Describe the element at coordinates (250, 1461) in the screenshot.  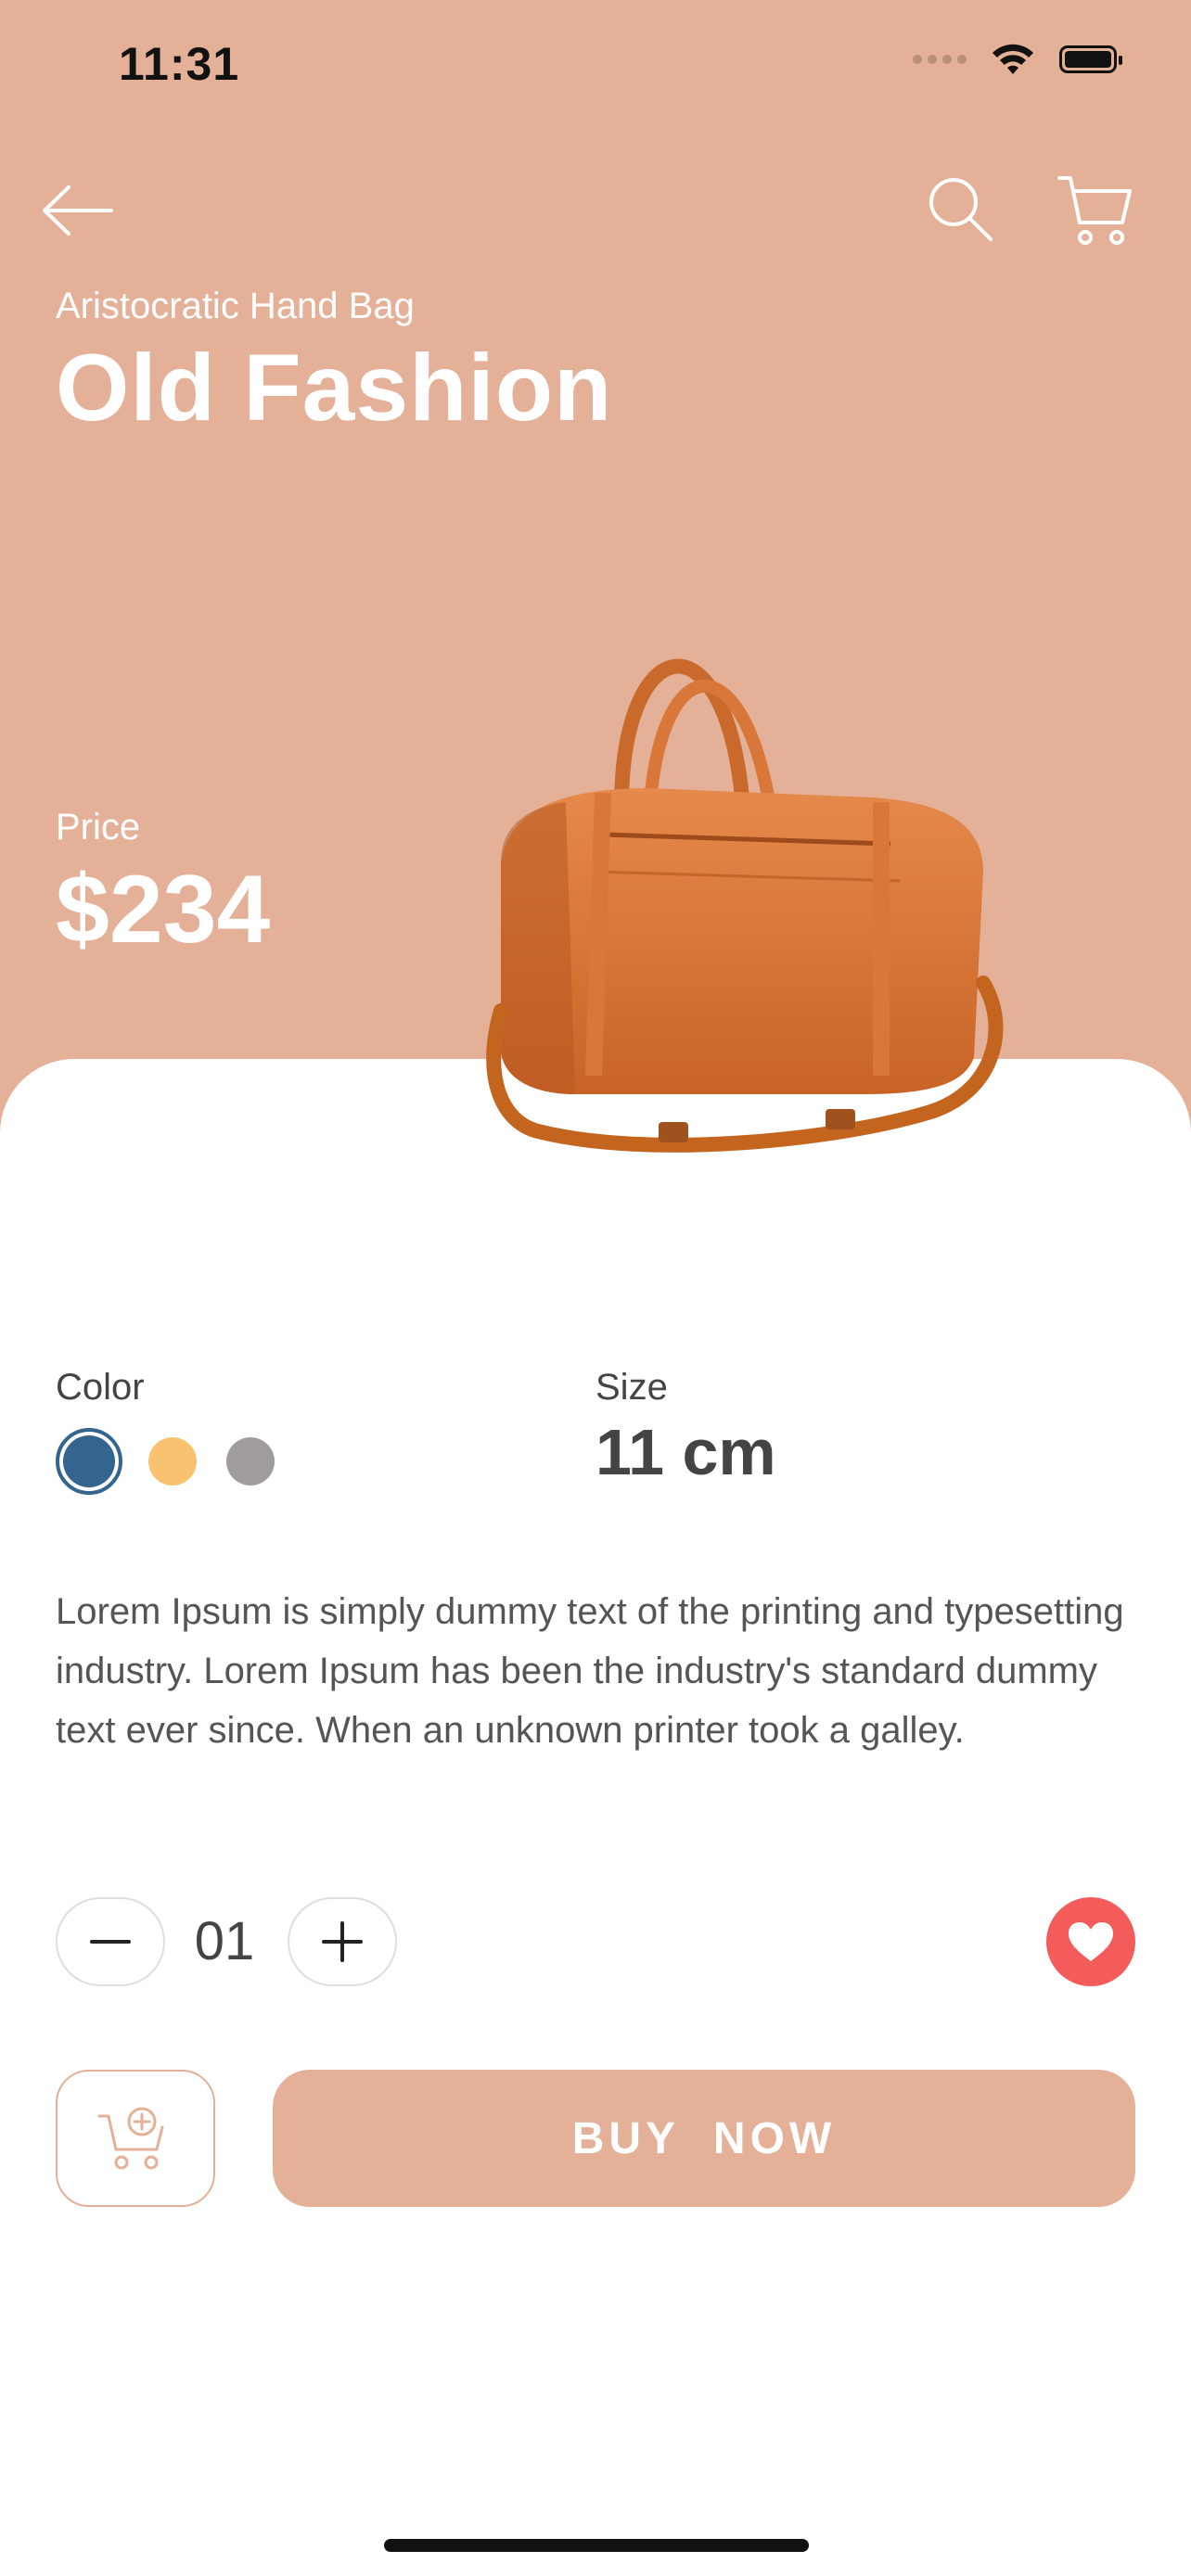
I see `color-swatch-gray` at that location.